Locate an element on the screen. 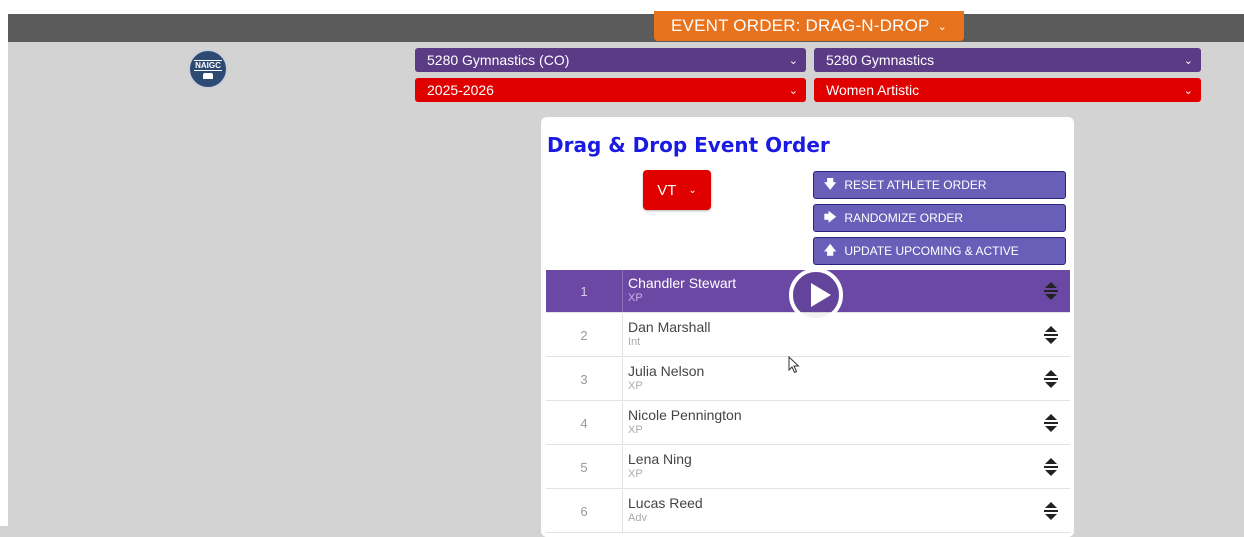 The width and height of the screenshot is (1244, 537). athlete-level: Adv is located at coordinates (637, 518).